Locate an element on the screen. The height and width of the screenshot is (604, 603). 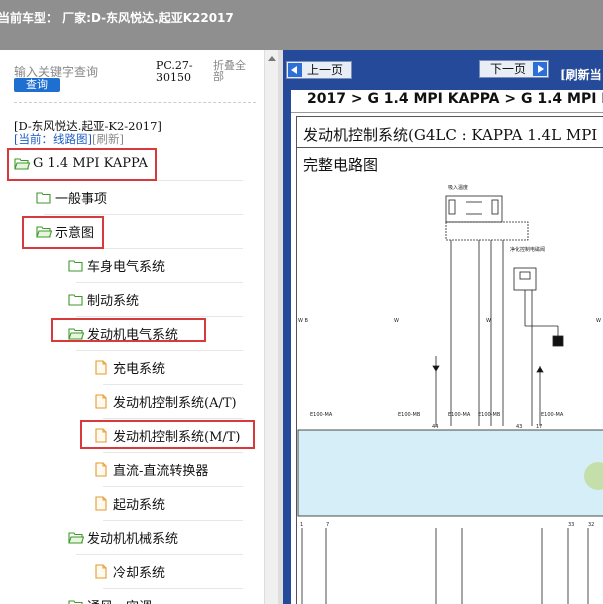
tree-item-label: 充电系统 is located at coordinates (139, 369).